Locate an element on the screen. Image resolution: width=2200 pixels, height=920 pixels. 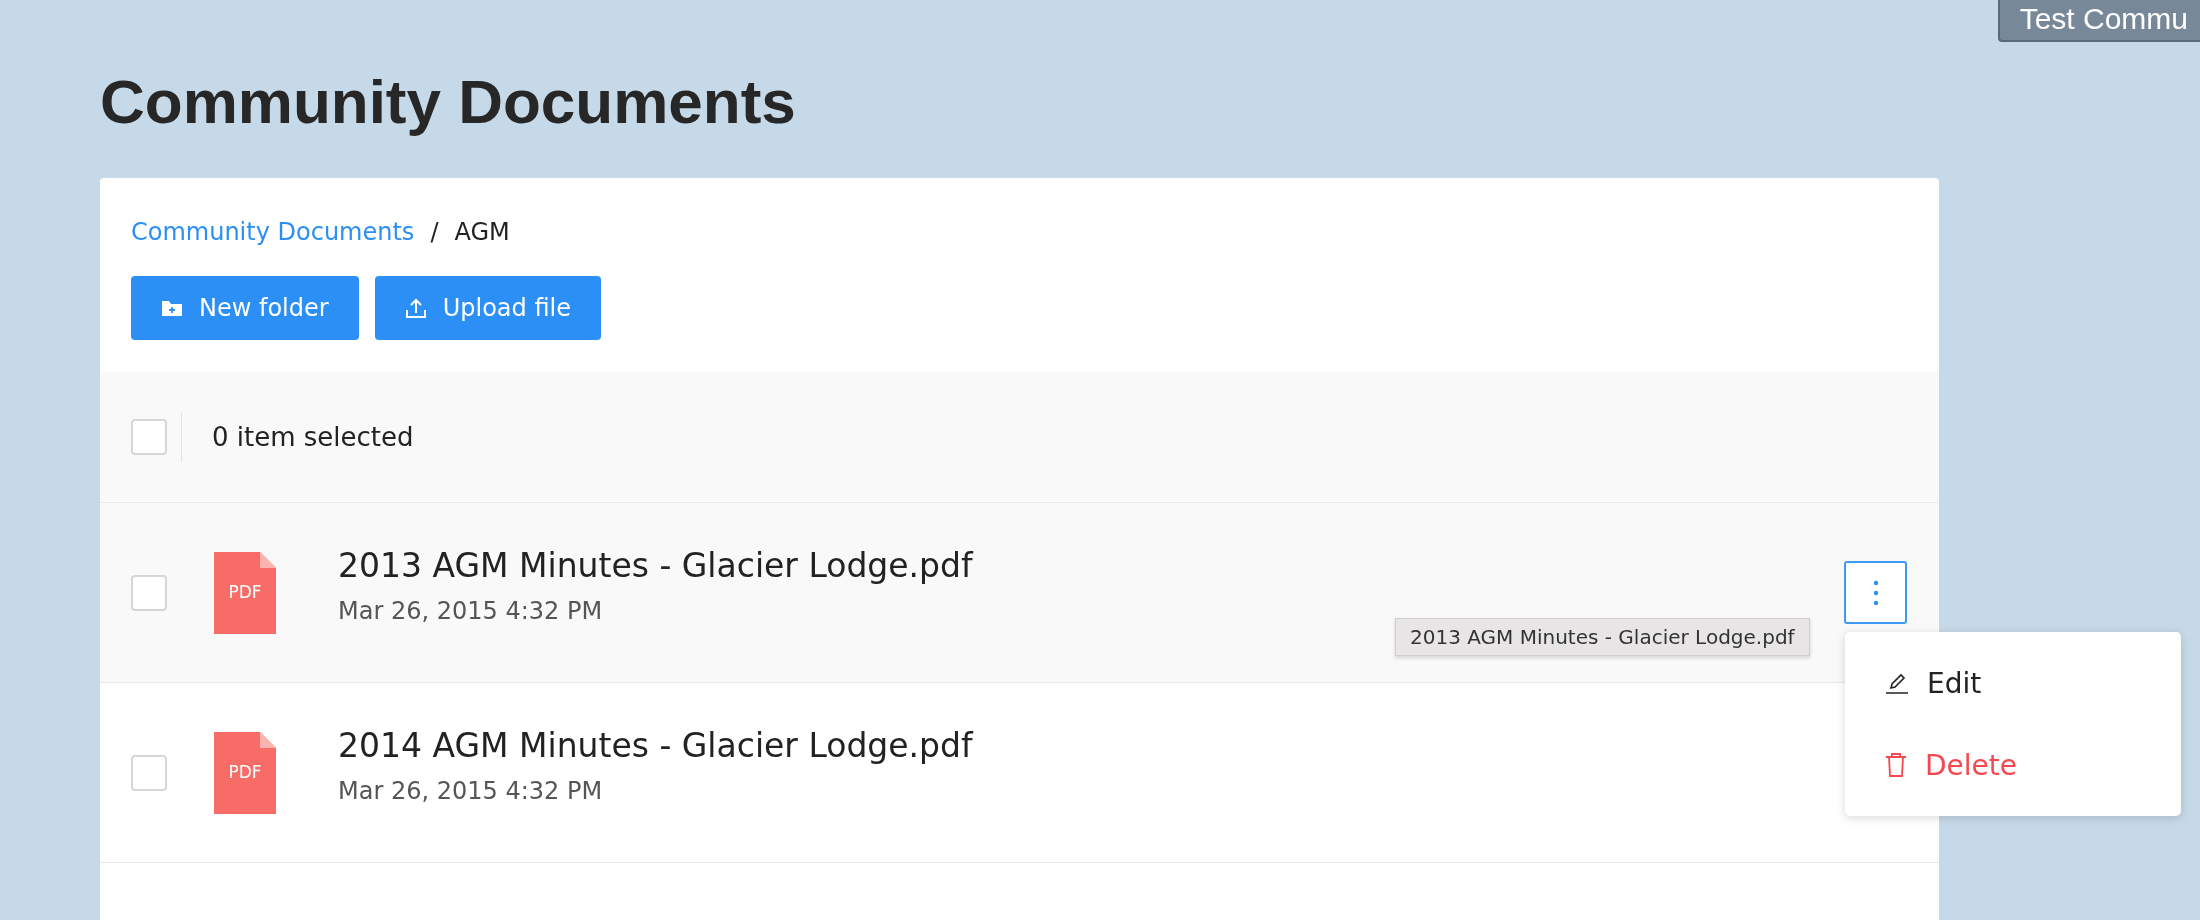
tooltip: 2013 AGM Minutes - Glacier Lodge.pdf is located at coordinates (1602, 637).